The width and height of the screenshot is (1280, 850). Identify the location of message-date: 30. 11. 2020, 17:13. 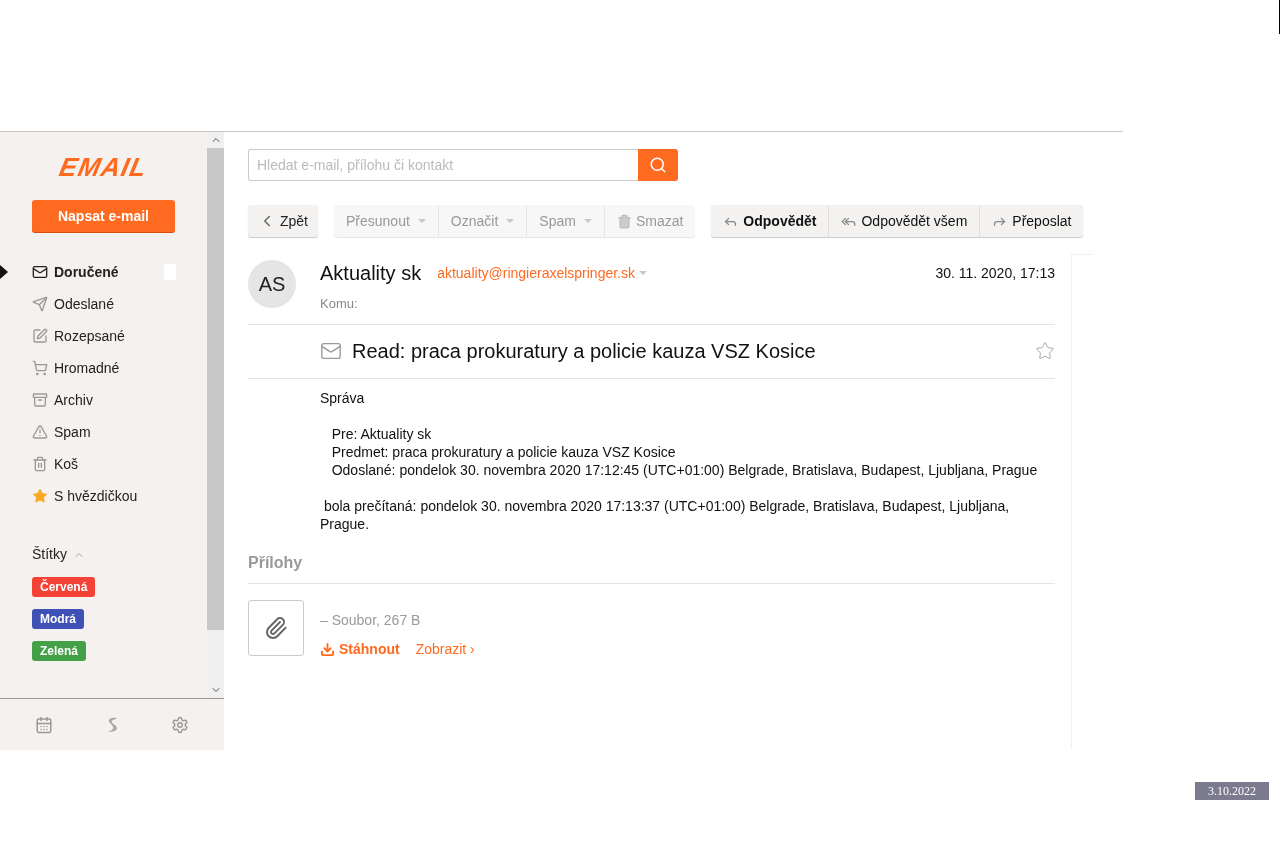
(995, 273).